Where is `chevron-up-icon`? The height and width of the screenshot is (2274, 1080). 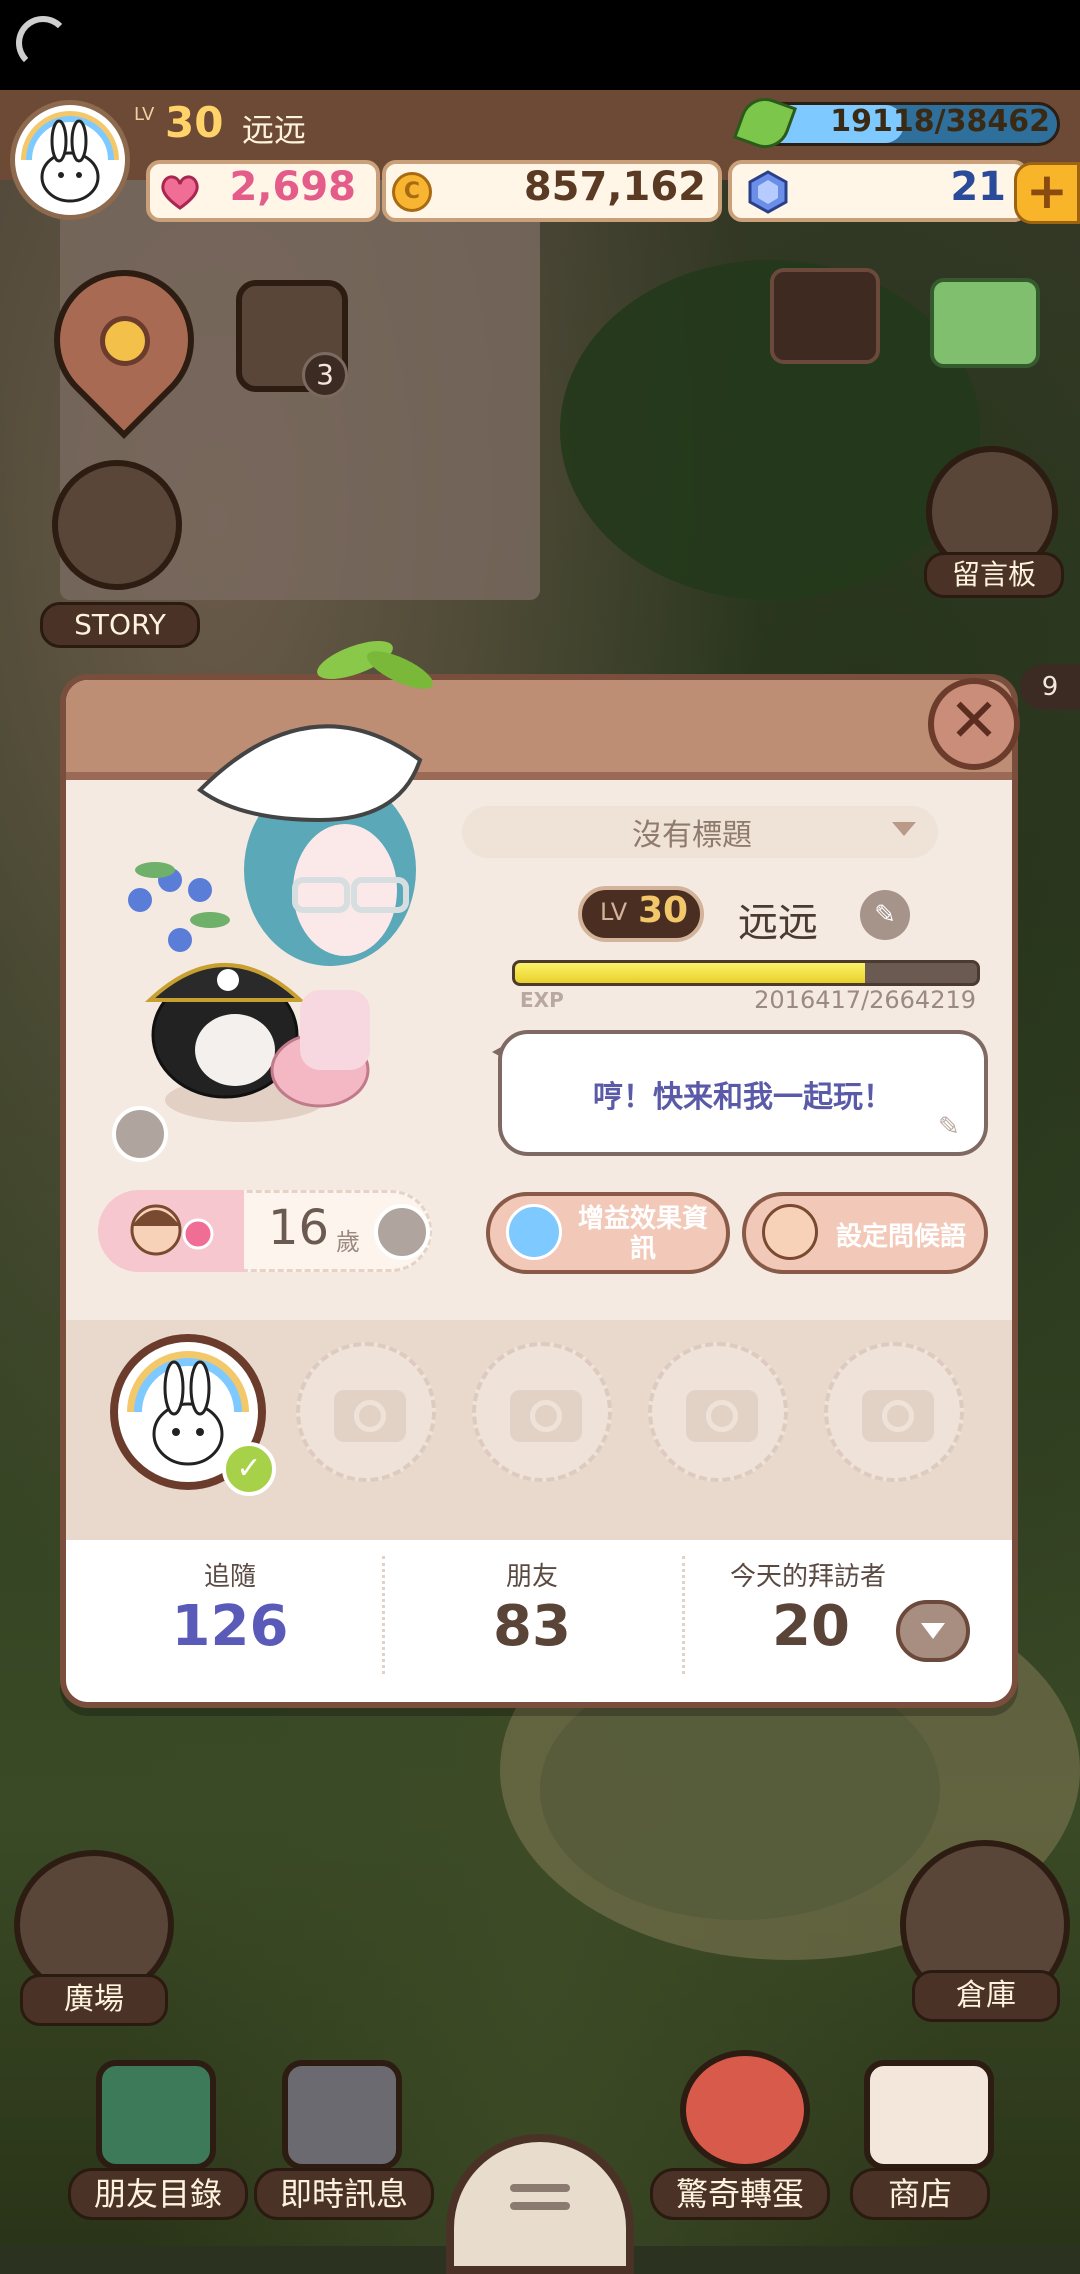
chevron-up-icon is located at coordinates (125, 341).